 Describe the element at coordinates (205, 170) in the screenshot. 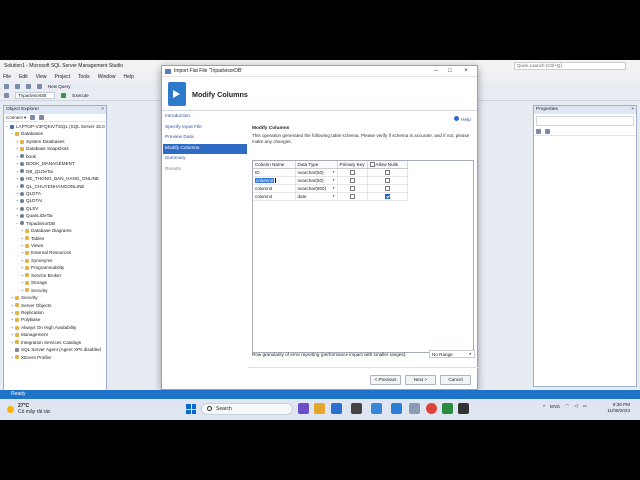

I see `wizard-nav-item: Results` at that location.